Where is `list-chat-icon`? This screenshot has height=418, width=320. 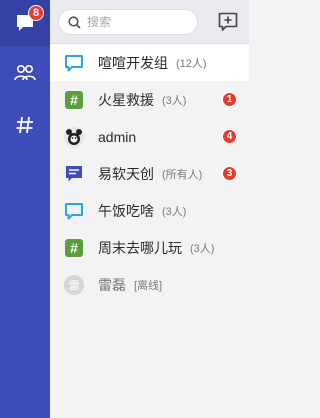
list-chat-icon is located at coordinates (74, 174).